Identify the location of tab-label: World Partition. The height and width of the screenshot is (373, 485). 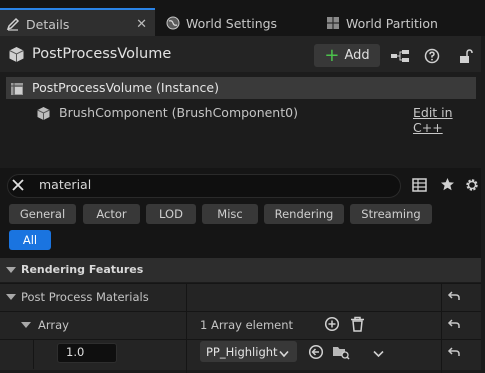
(392, 23).